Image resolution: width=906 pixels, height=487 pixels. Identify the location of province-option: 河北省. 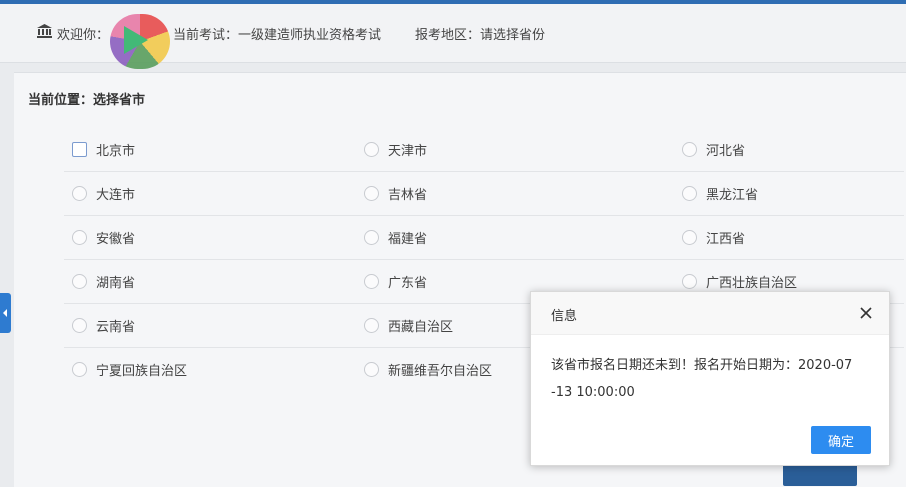
(713, 149).